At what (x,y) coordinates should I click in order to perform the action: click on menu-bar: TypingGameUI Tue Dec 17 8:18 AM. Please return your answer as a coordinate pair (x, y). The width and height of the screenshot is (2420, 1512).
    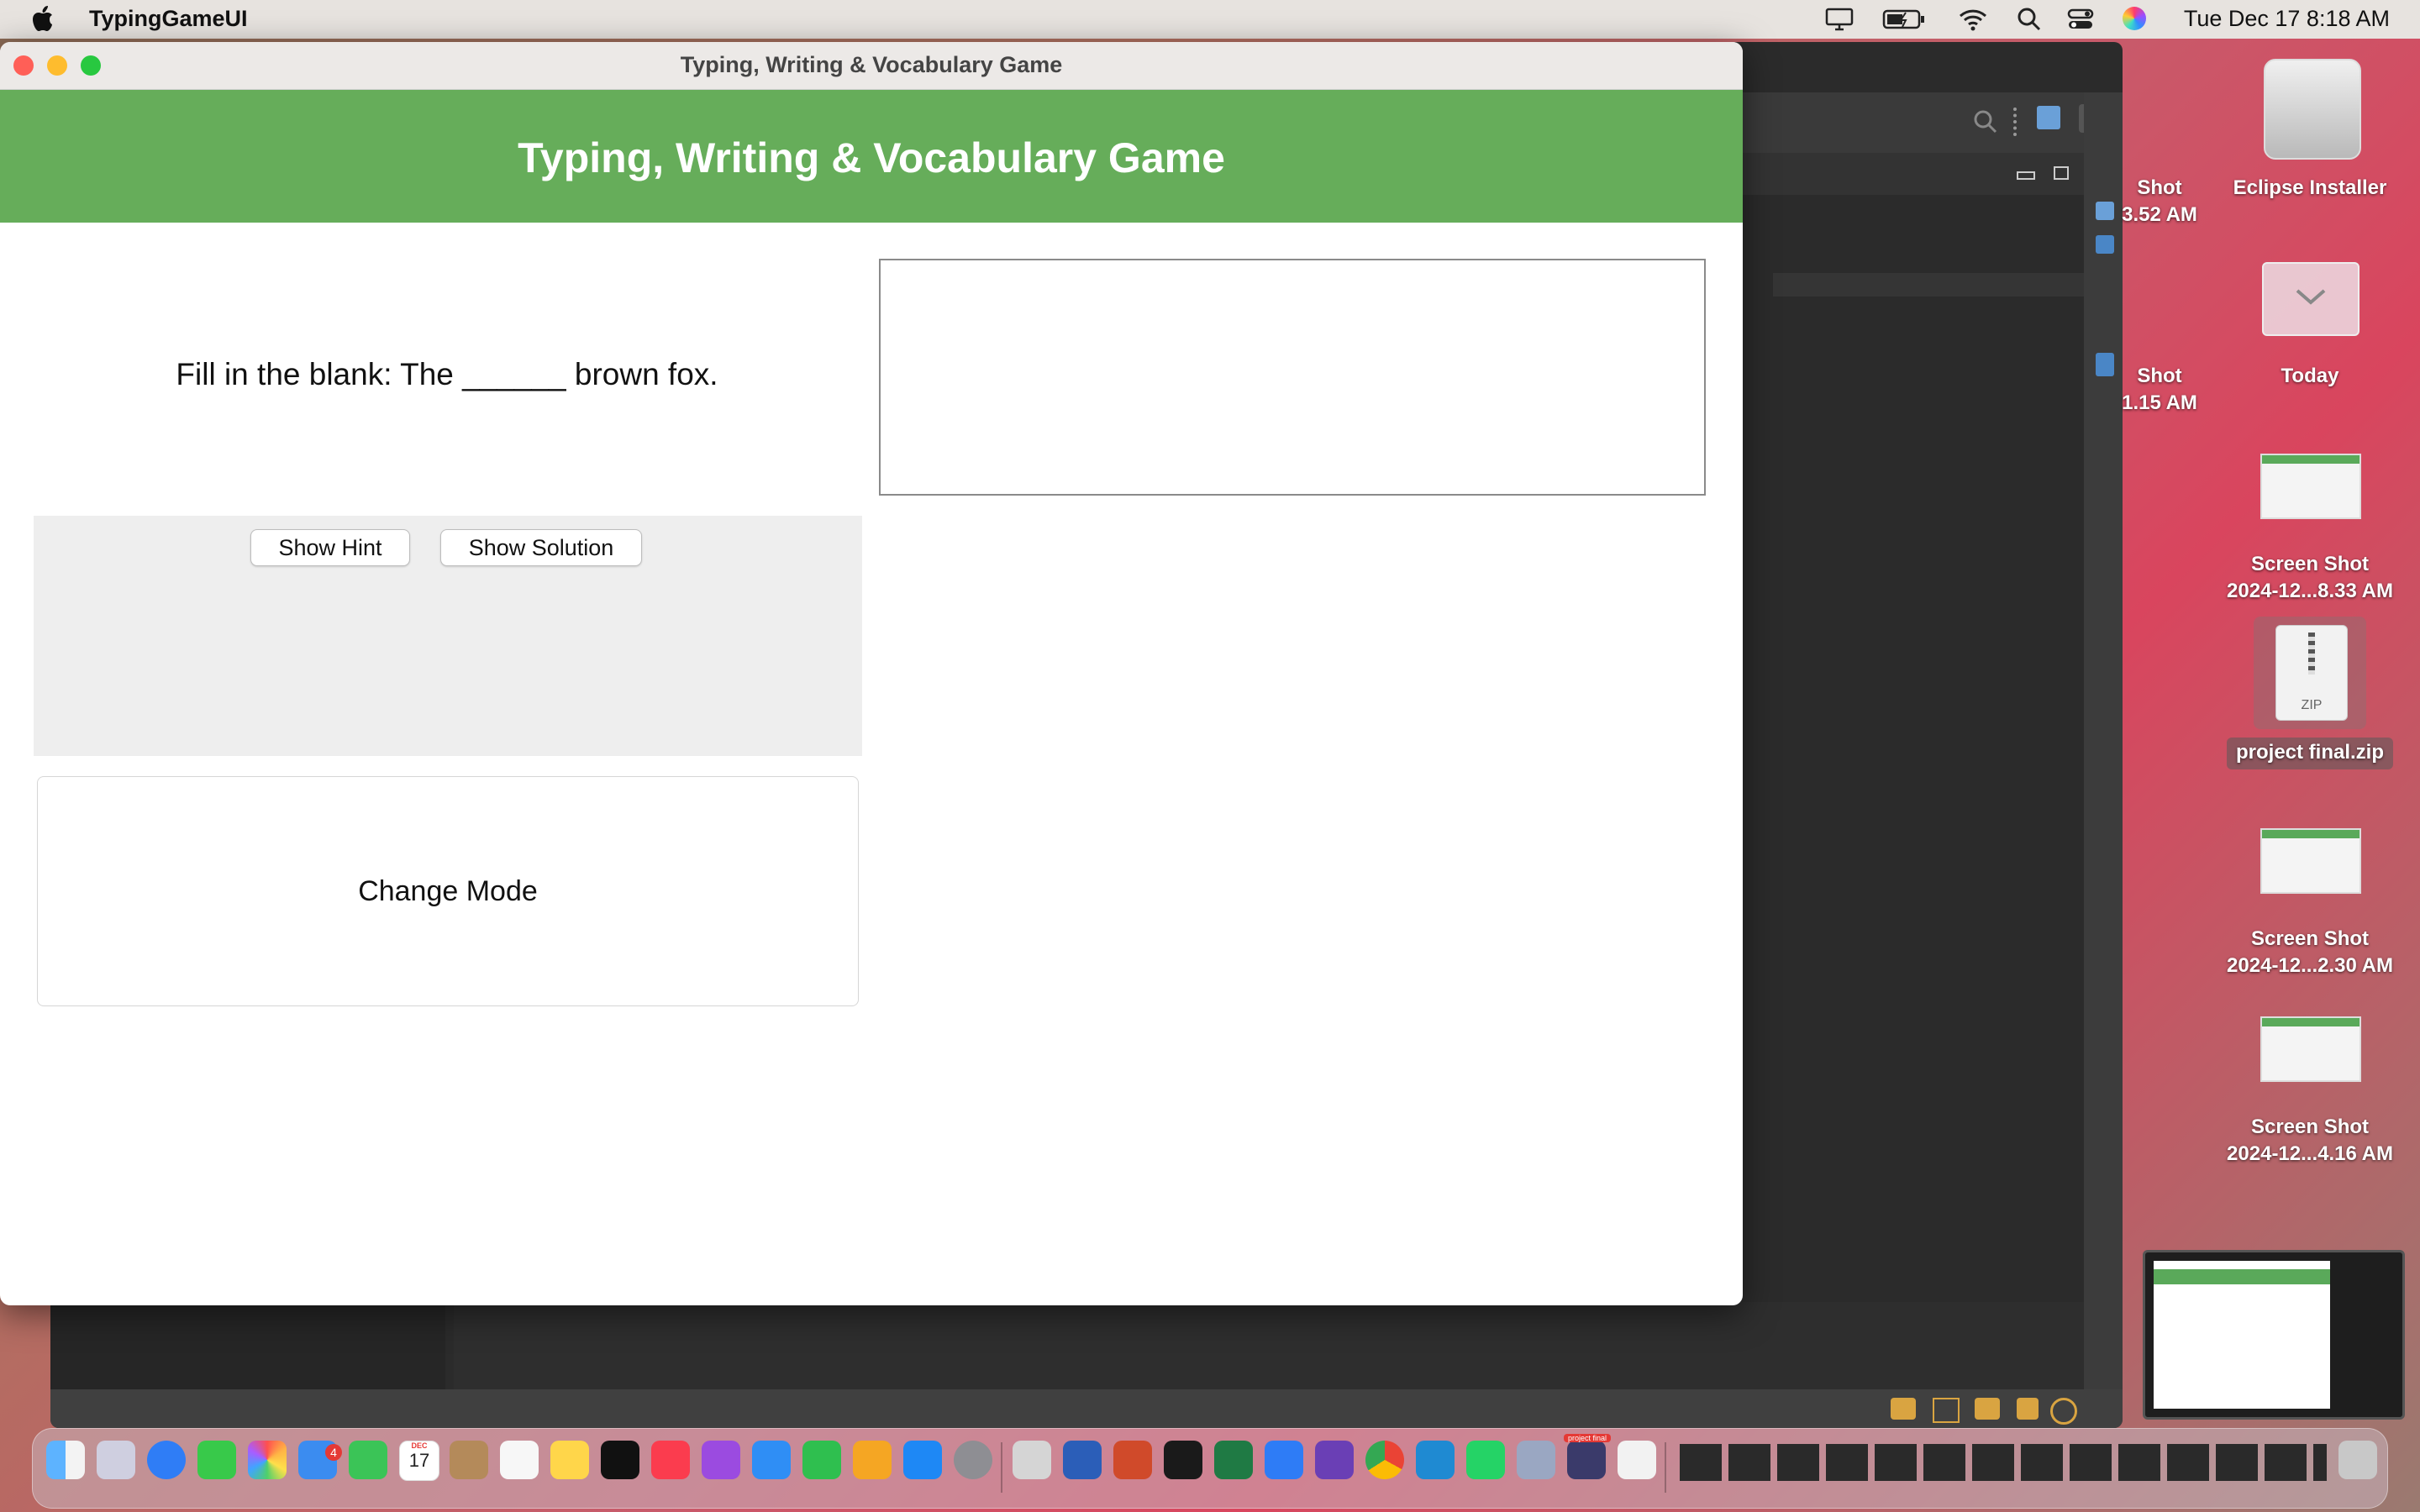
    Looking at the image, I should click on (1210, 19).